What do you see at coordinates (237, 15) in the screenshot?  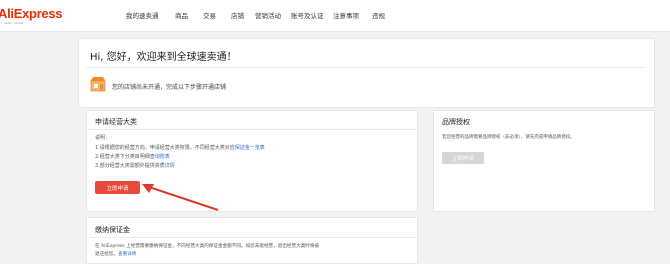 I see `nav-store: 店铺` at bounding box center [237, 15].